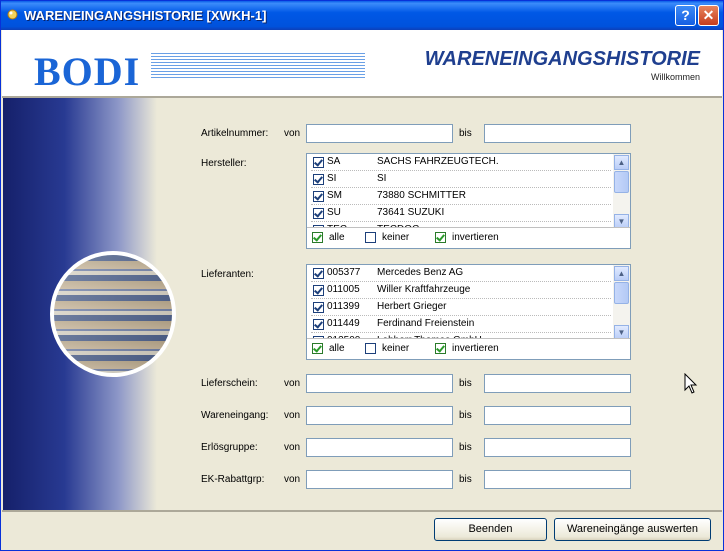 The width and height of the screenshot is (724, 551). I want to click on help-button: ?, so click(685, 15).